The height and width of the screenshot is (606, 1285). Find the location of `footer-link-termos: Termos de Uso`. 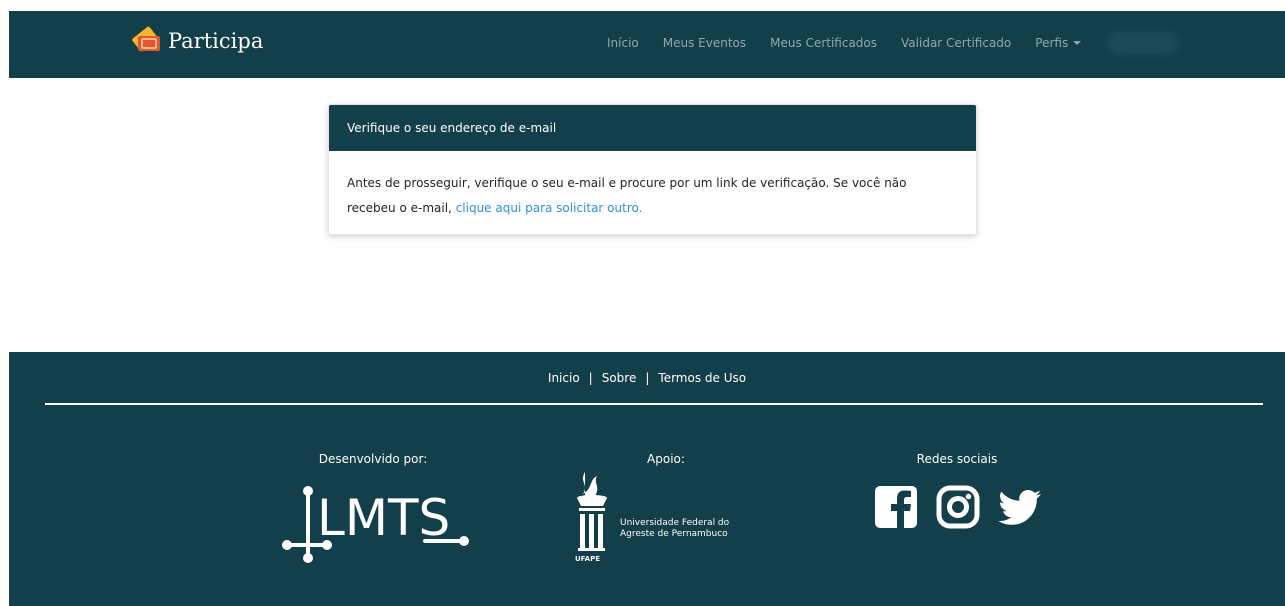

footer-link-termos: Termos de Uso is located at coordinates (702, 378).